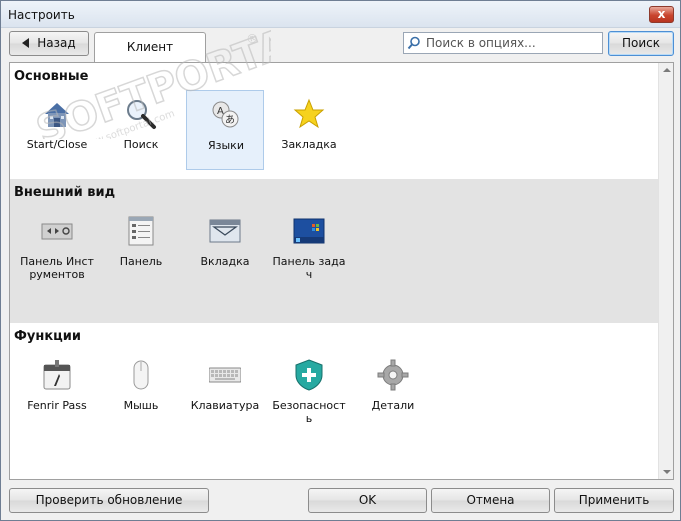 Image resolution: width=681 pixels, height=521 pixels. What do you see at coordinates (57, 268) in the screenshot?
I see `item-label: Панель Инструментов` at bounding box center [57, 268].